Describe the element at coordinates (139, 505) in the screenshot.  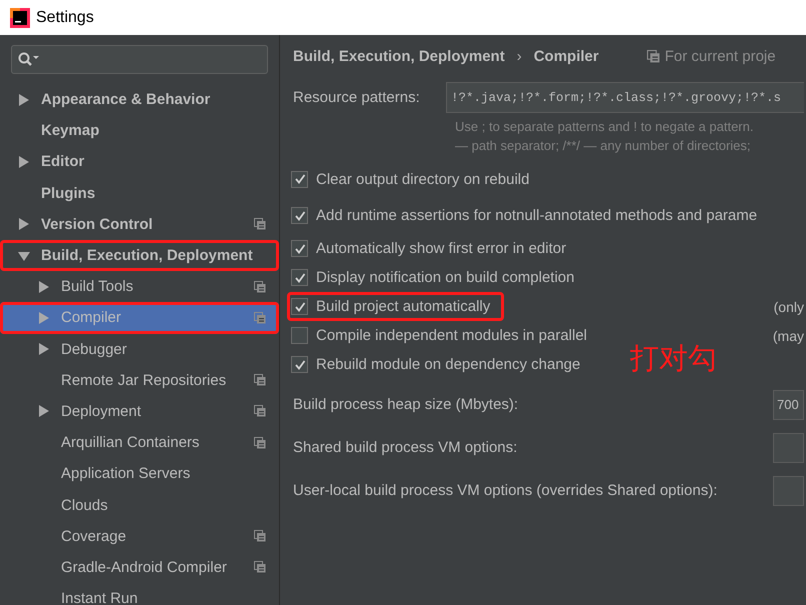
I see `tree-item: Clouds` at that location.